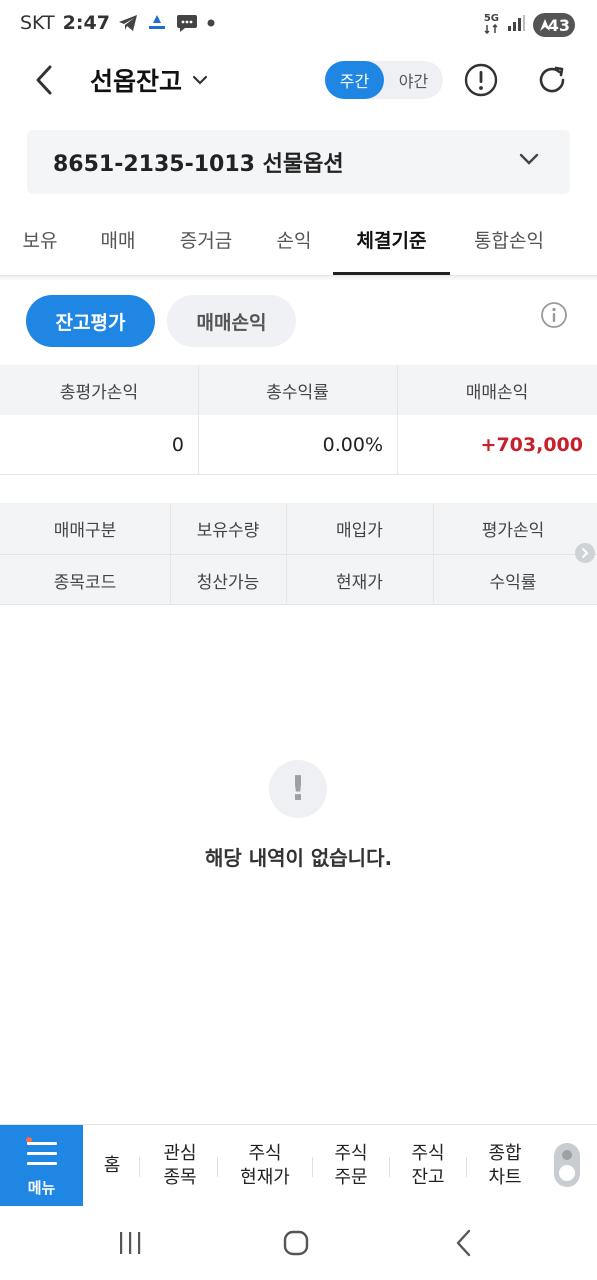 The image size is (597, 1280). Describe the element at coordinates (298, 554) in the screenshot. I see `list-header: 매매구분 보유수량 매입가 평가손익 종목코드 청산가능 현재가 수익률` at that location.